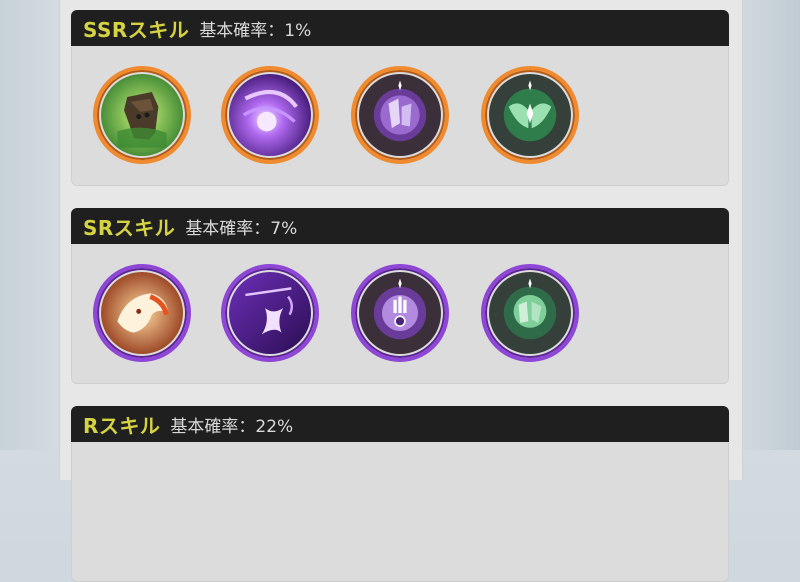  What do you see at coordinates (400, 424) in the screenshot?
I see `section-header: Rスキル 基本確率：22%` at bounding box center [400, 424].